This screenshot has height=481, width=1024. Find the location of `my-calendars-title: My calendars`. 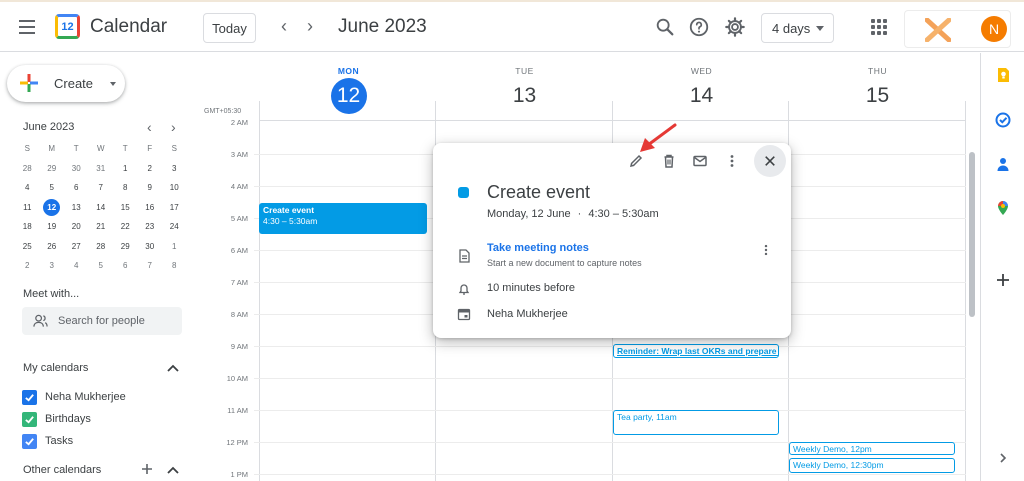

my-calendars-title: My calendars is located at coordinates (55, 368).